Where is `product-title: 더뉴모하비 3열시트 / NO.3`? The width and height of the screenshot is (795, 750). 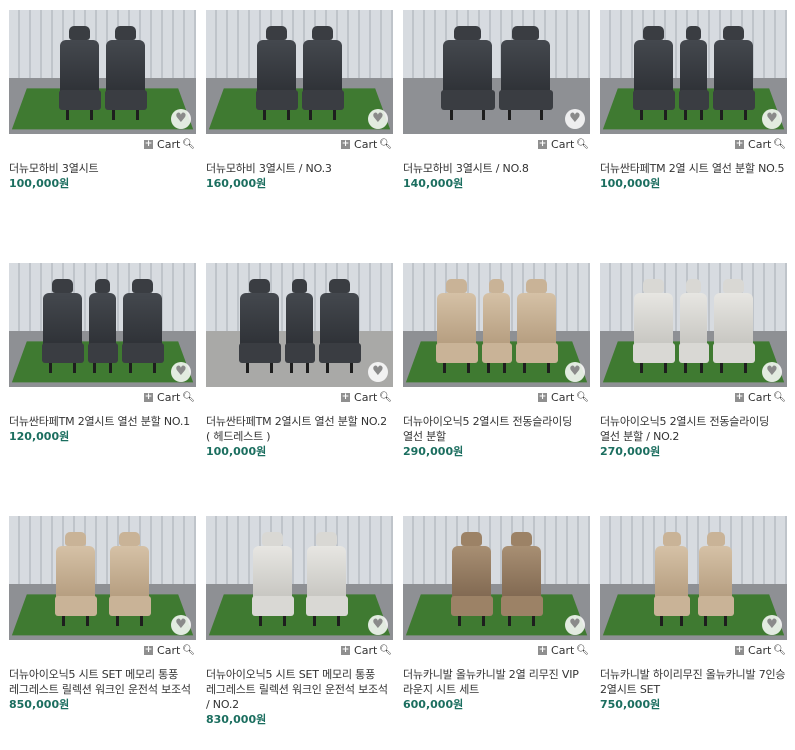 product-title: 더뉴모하비 3열시트 / NO.3 is located at coordinates (299, 168).